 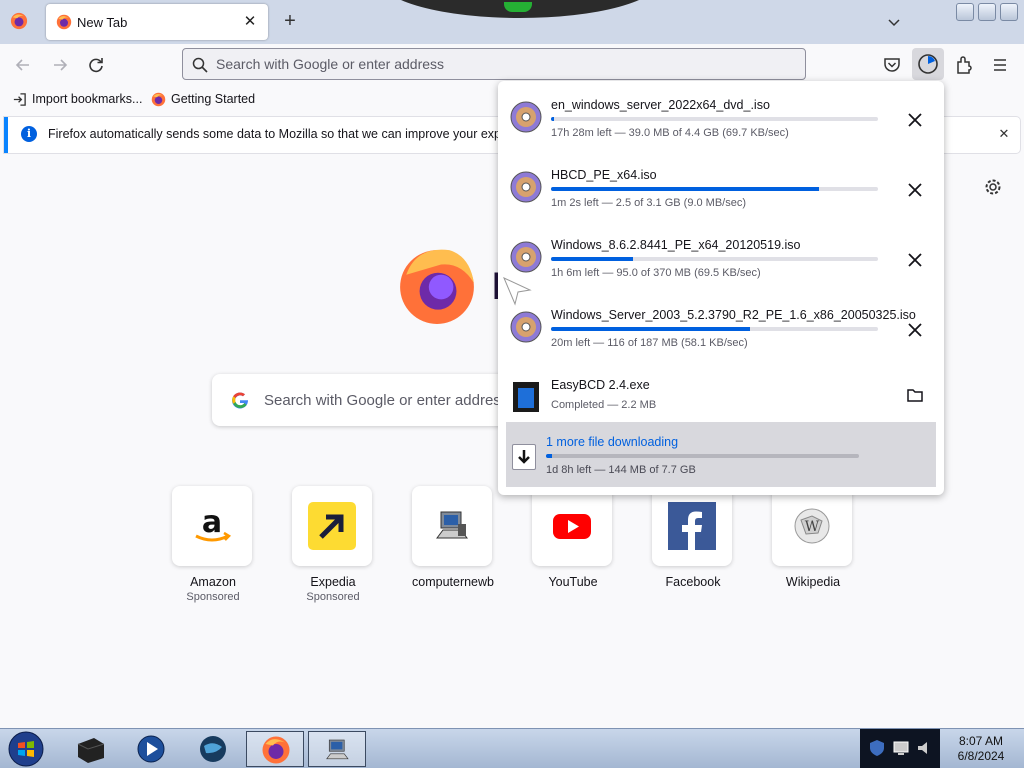 I want to click on search-icon, so click(x=200, y=65).